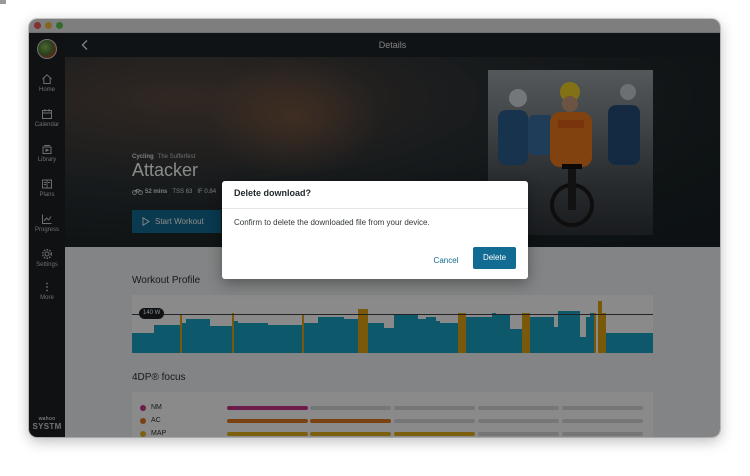 The width and height of the screenshot is (750, 476). Describe the element at coordinates (375, 208) in the screenshot. I see `dialog-divider` at that location.